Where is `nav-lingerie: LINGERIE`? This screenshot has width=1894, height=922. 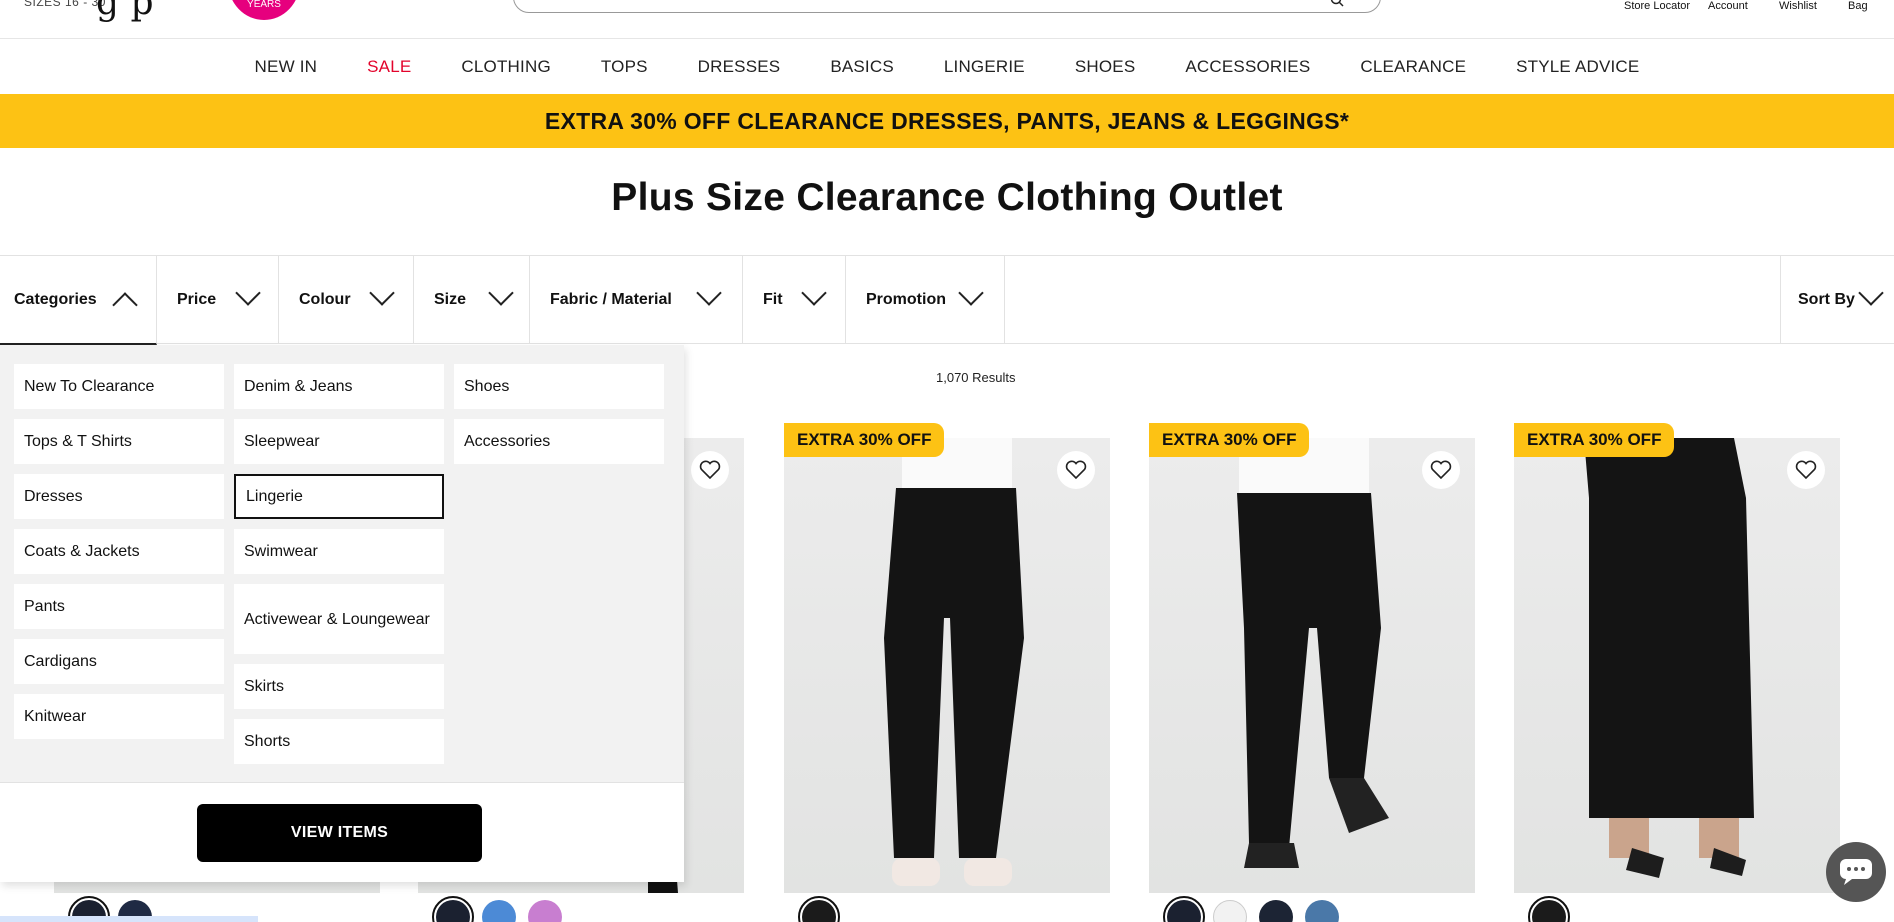
nav-lingerie: LINGERIE is located at coordinates (984, 67).